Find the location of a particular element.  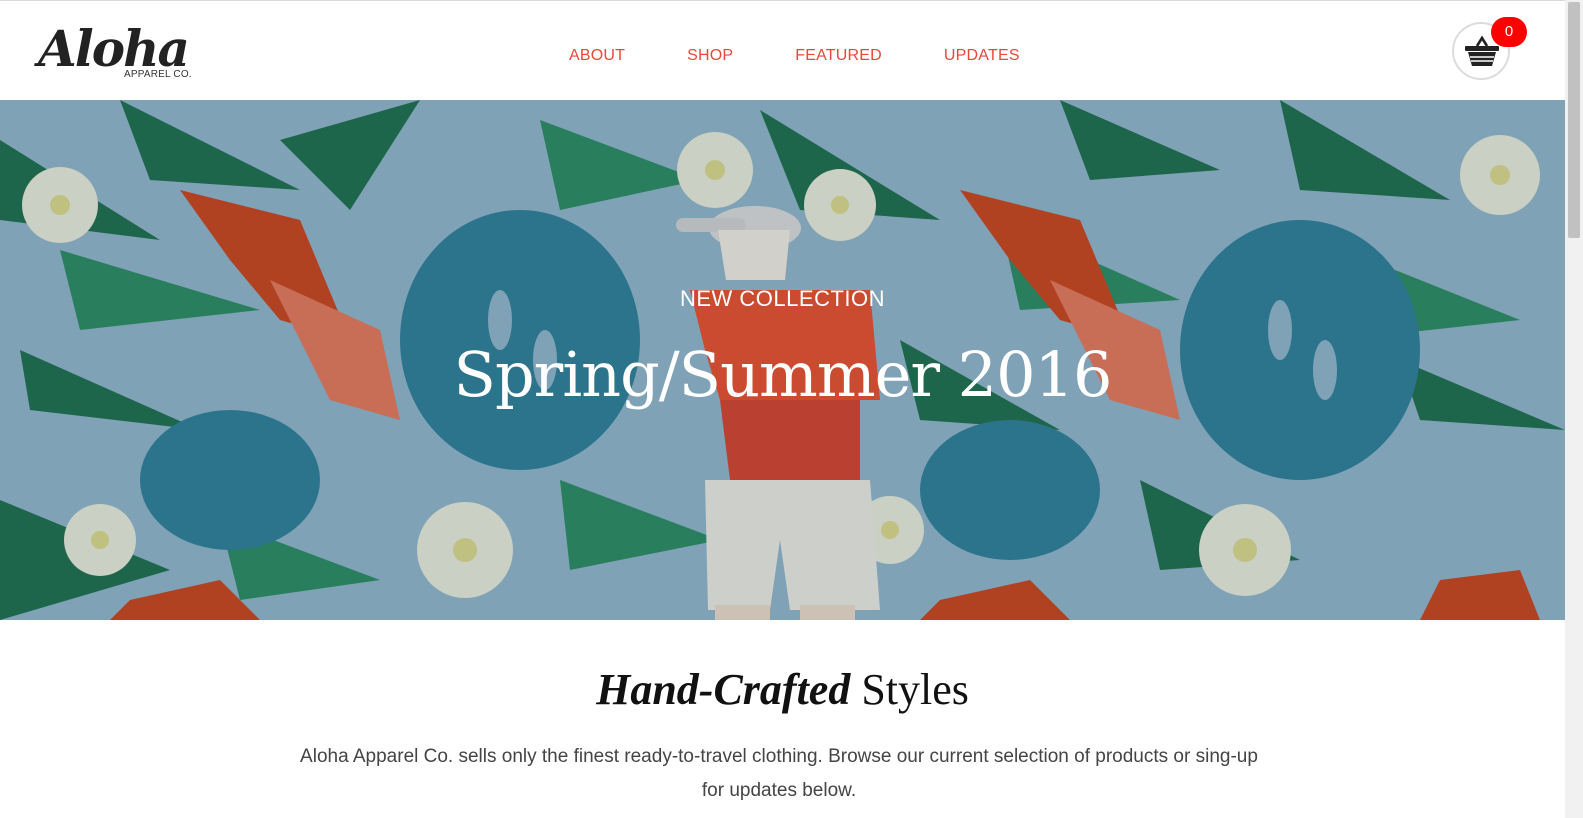

main-nav: ABOUT SHOP FEATURED UPDATES is located at coordinates (794, 56).